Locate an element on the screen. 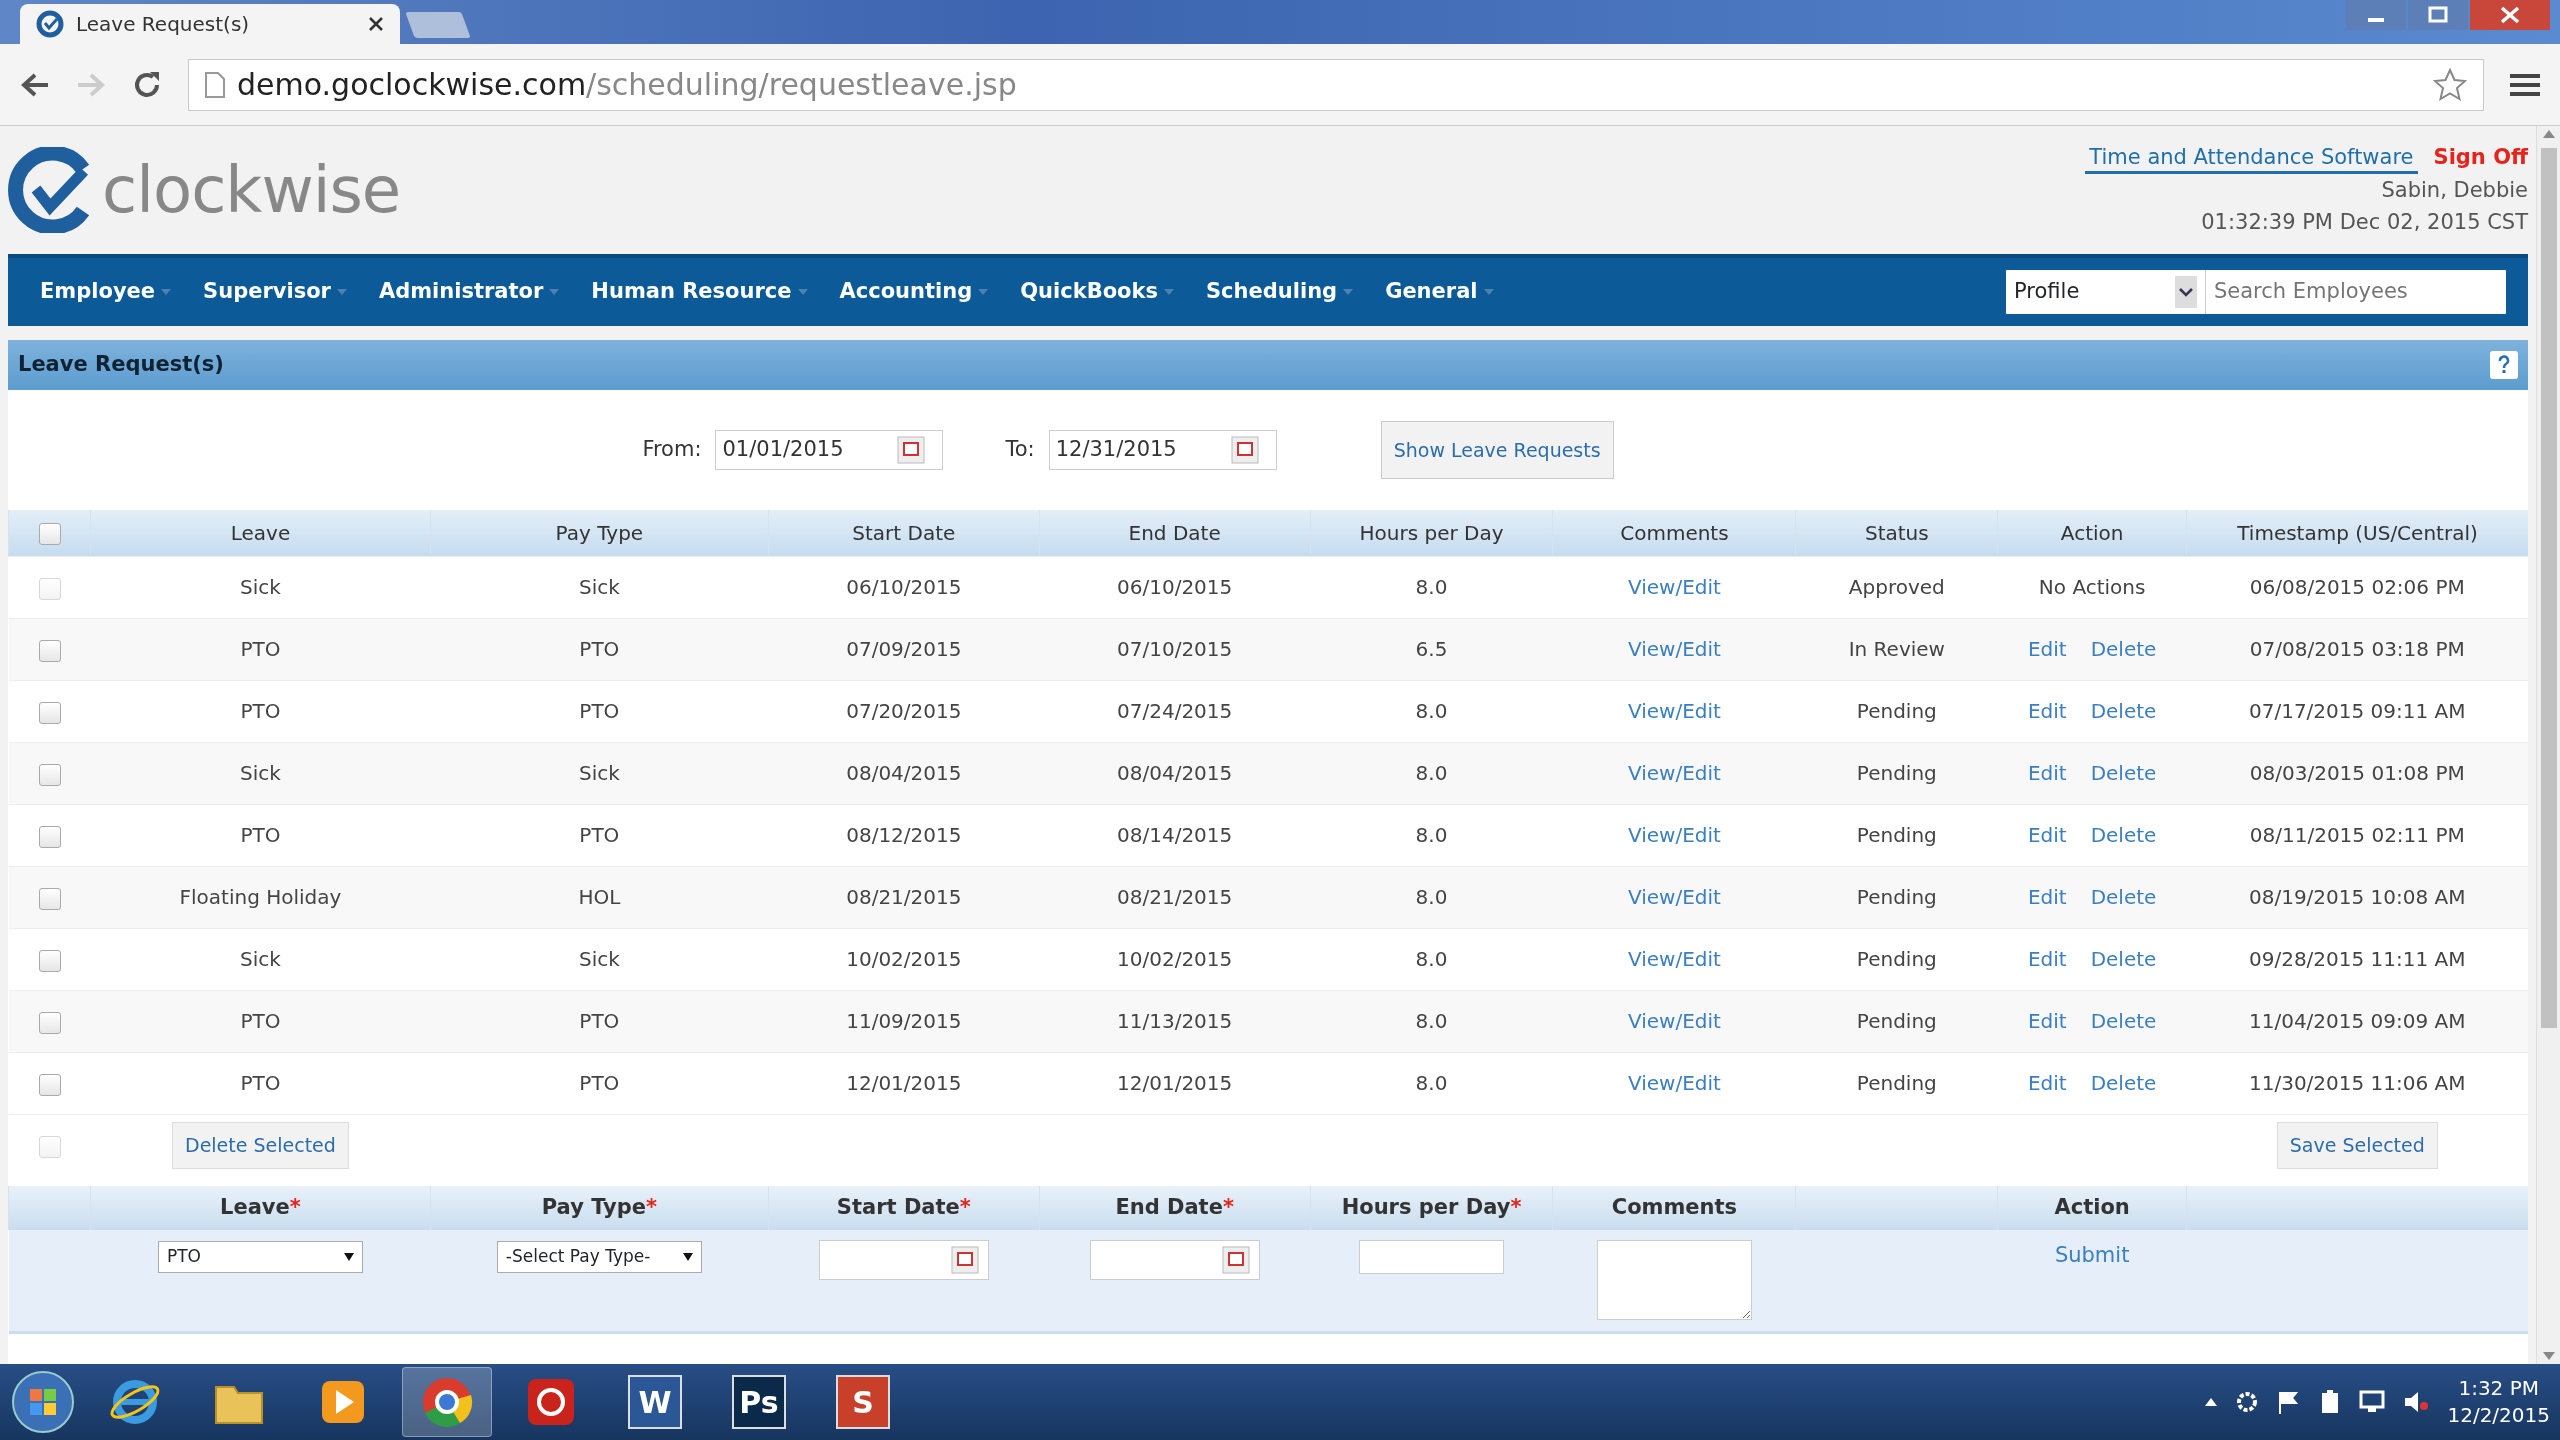 Image resolution: width=2560 pixels, height=1440 pixels. table-cell: 11/30/2015 11:06 AM is located at coordinates (2357, 1083).